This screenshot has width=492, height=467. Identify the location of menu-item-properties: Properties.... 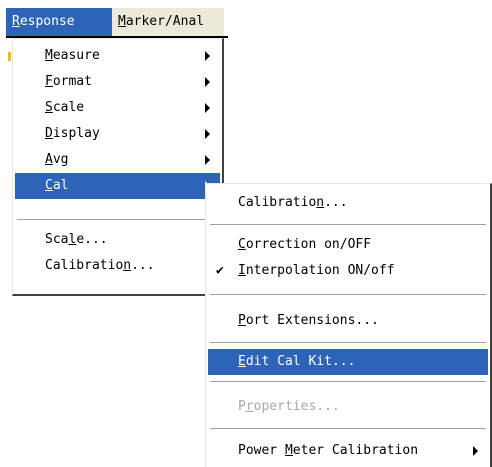
(289, 406).